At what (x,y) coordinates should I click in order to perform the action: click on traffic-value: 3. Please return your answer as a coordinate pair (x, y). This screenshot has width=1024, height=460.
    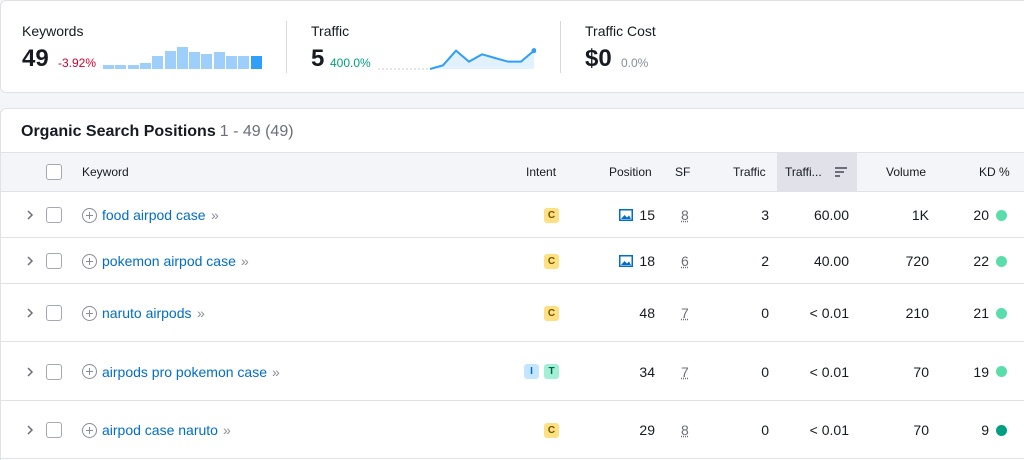
    Looking at the image, I should click on (765, 215).